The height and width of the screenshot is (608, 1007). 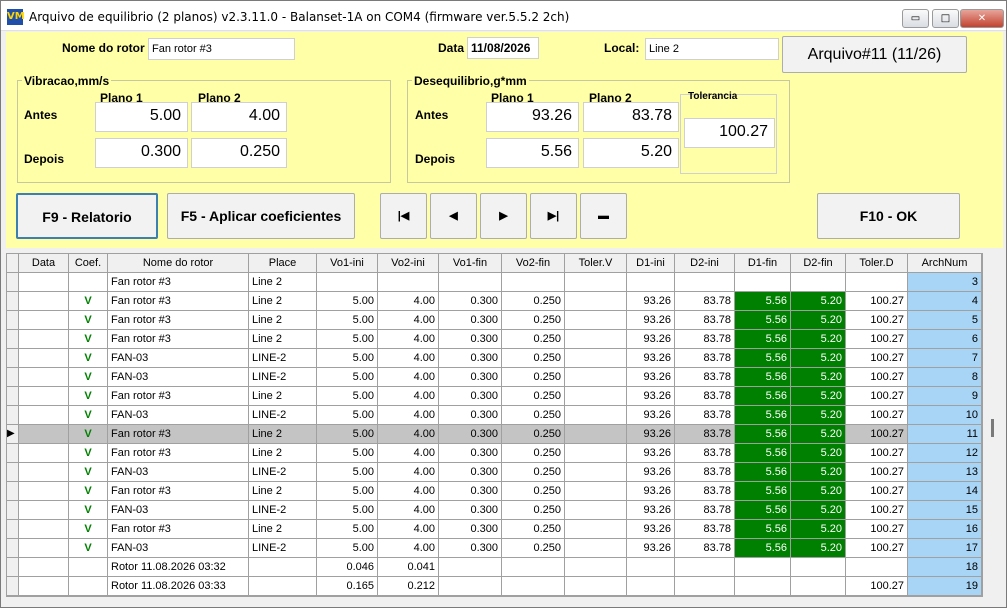 I want to click on cell-archnum: 7, so click(x=945, y=358).